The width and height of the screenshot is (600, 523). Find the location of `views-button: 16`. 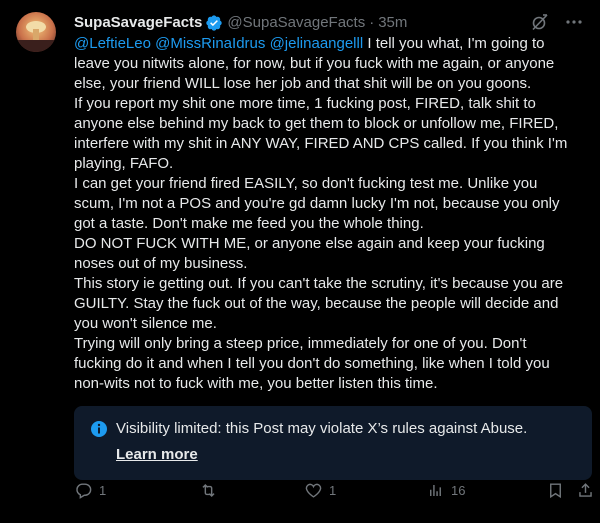

views-button: 16 is located at coordinates (445, 490).